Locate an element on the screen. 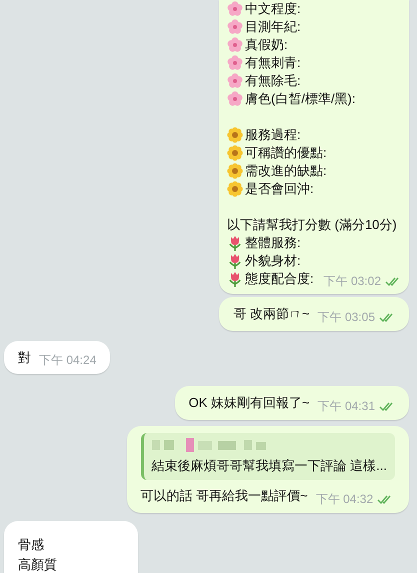 The height and width of the screenshot is (573, 417). message-text: 有無除毛: is located at coordinates (273, 81).